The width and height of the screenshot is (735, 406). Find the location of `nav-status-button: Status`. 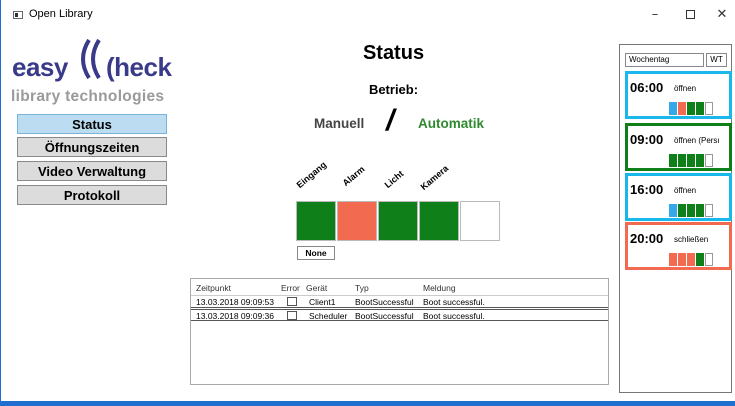

nav-status-button: Status is located at coordinates (92, 124).